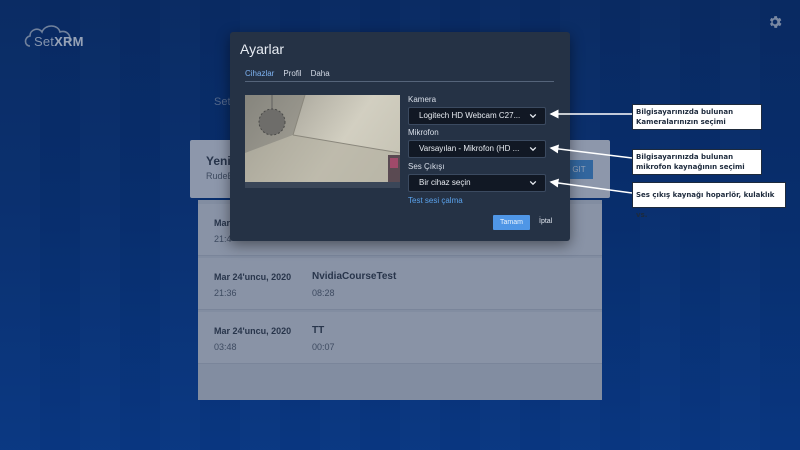 Image resolution: width=800 pixels, height=450 pixels. I want to click on camera-label: Kamera, so click(422, 99).